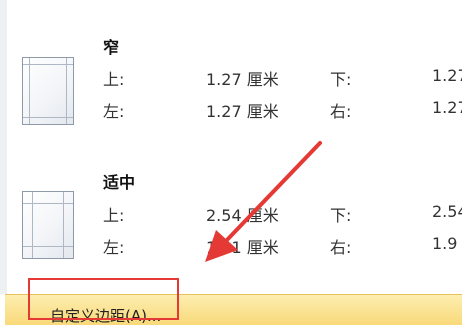 This screenshot has height=326, width=462. I want to click on preset-title: 适中, so click(119, 182).